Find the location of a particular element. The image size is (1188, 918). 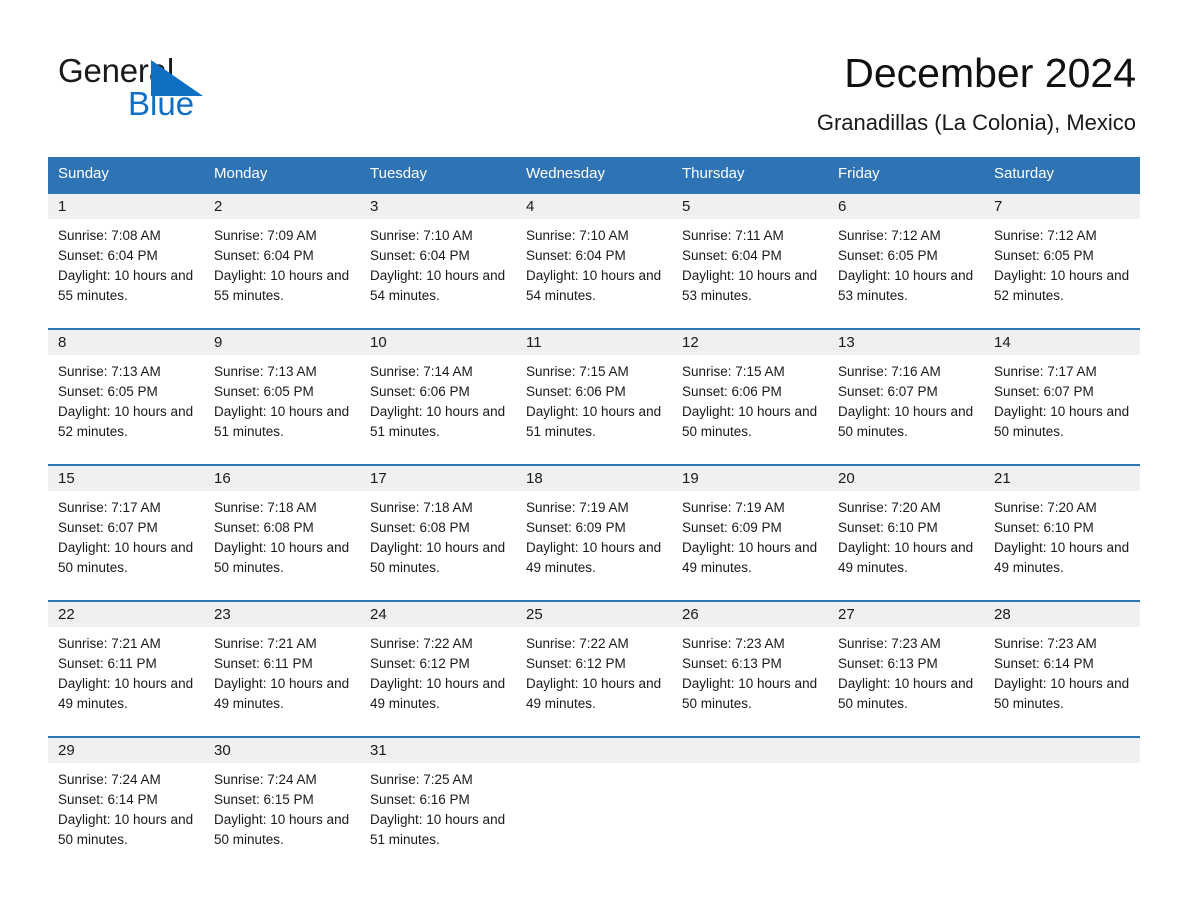

sunrise-text: Sunrise: 7:10 AM is located at coordinates (421, 235).